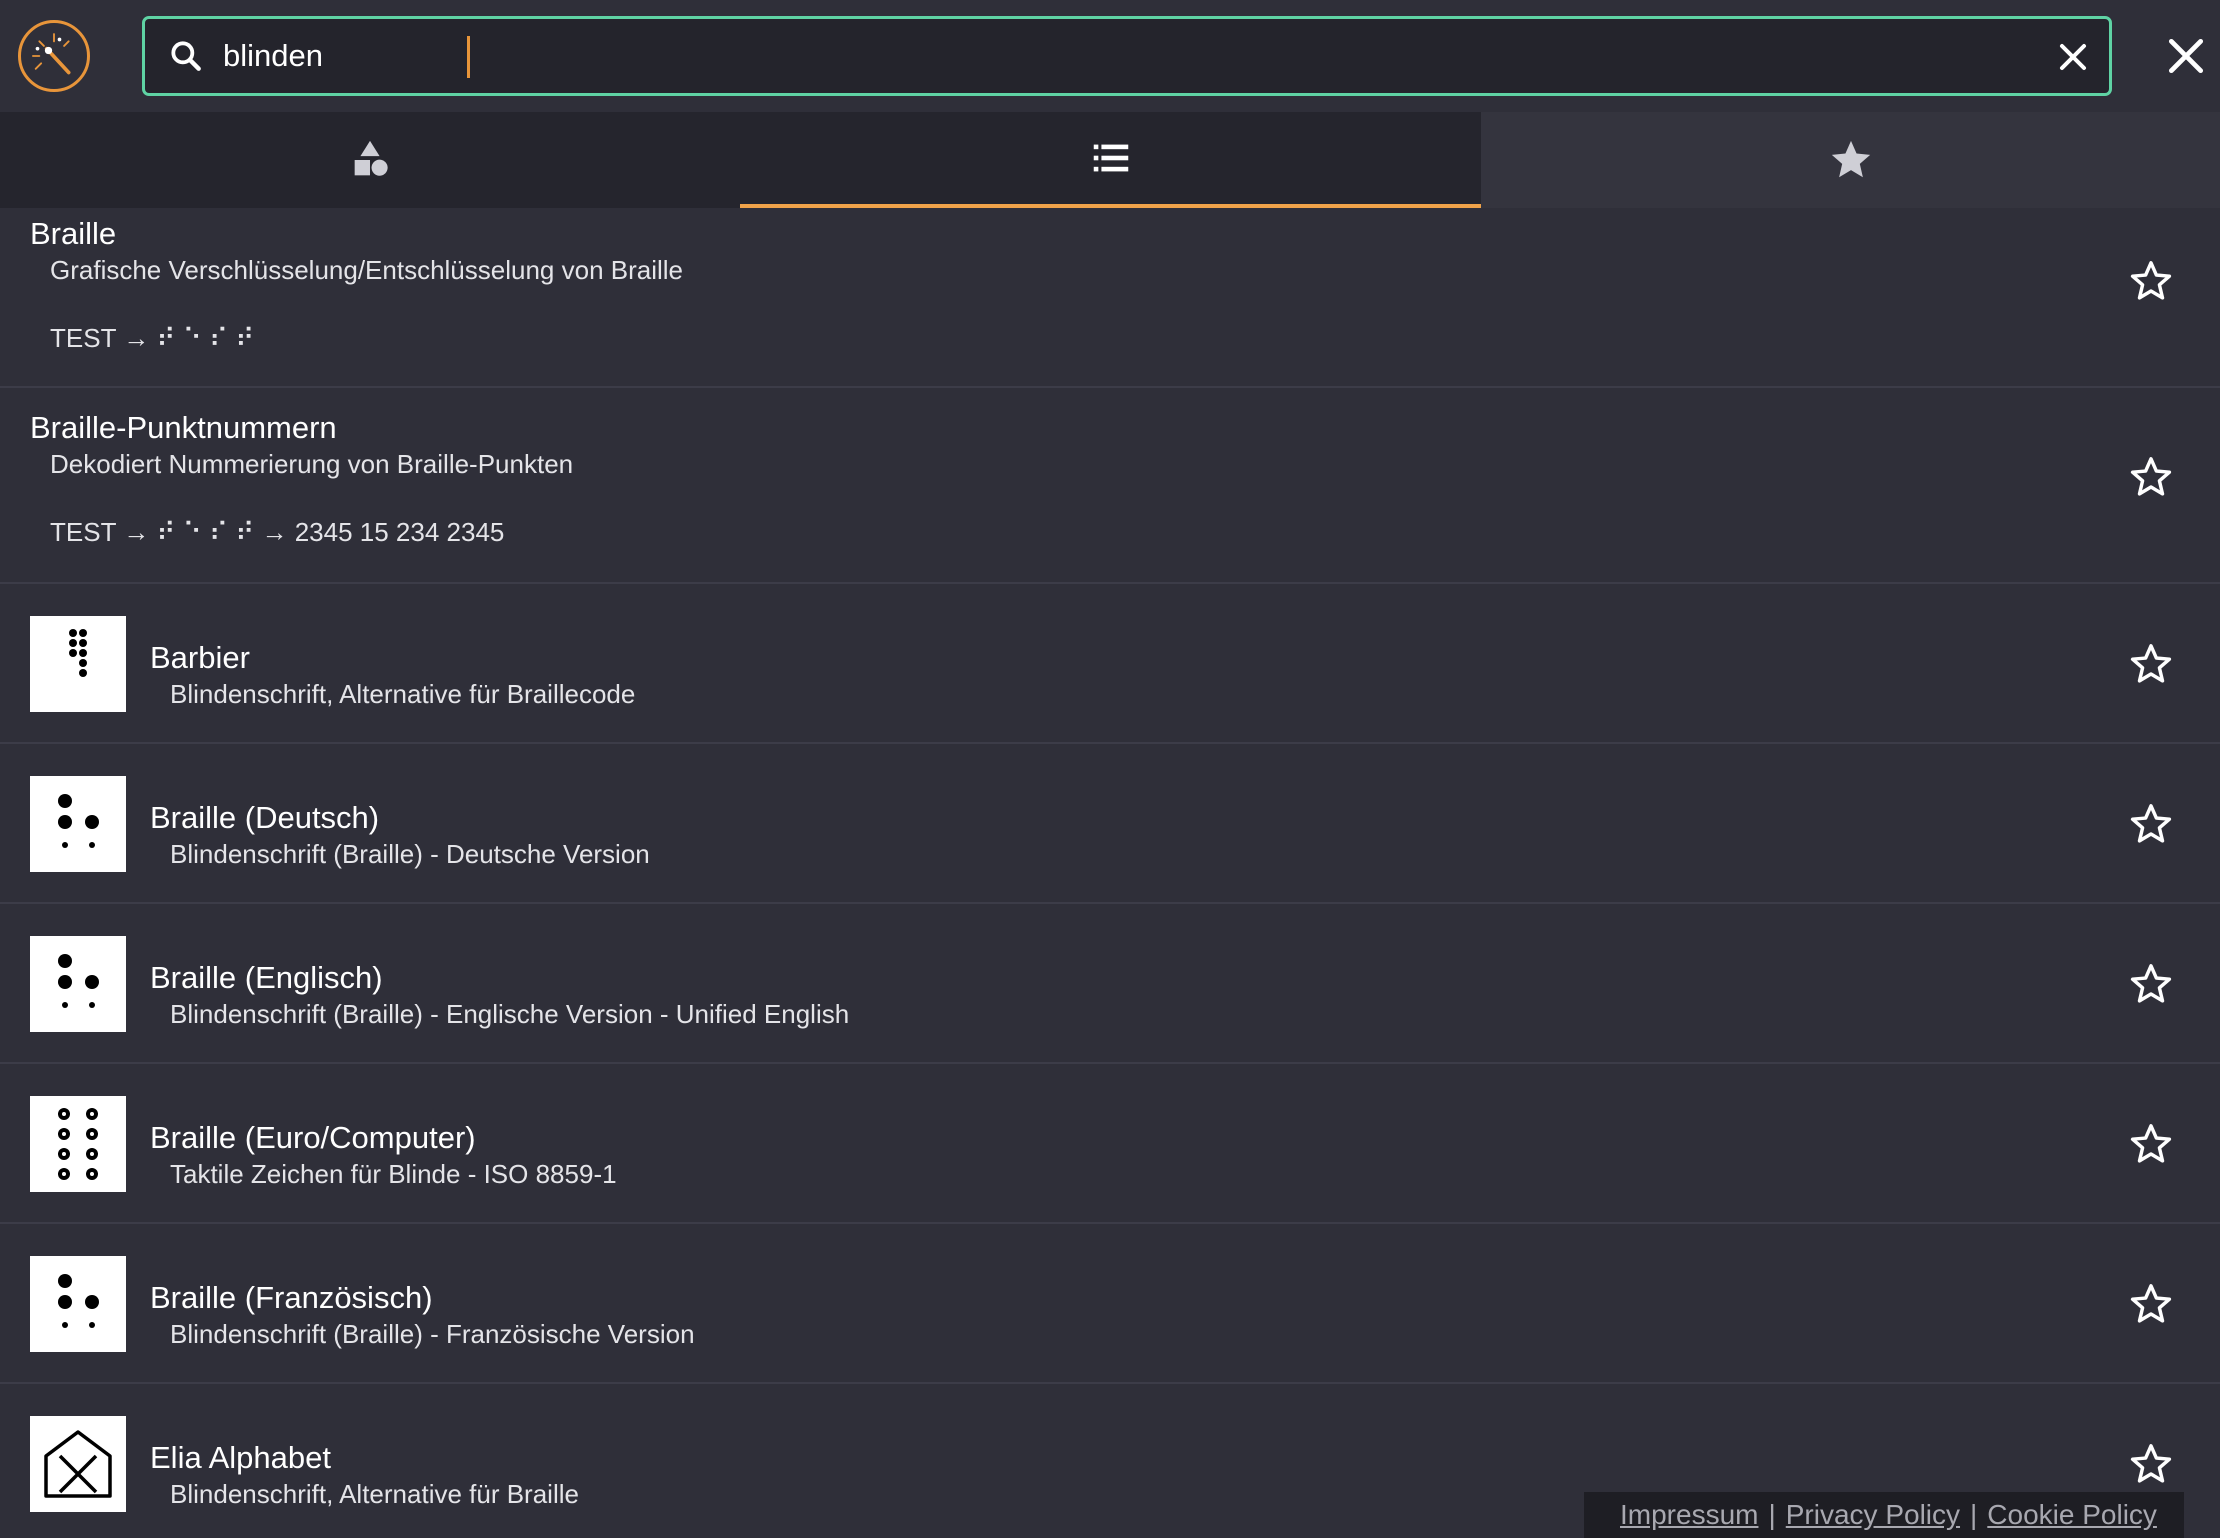 This screenshot has height=1538, width=2220. What do you see at coordinates (78, 1144) in the screenshot?
I see `braille-8dot-icon` at bounding box center [78, 1144].